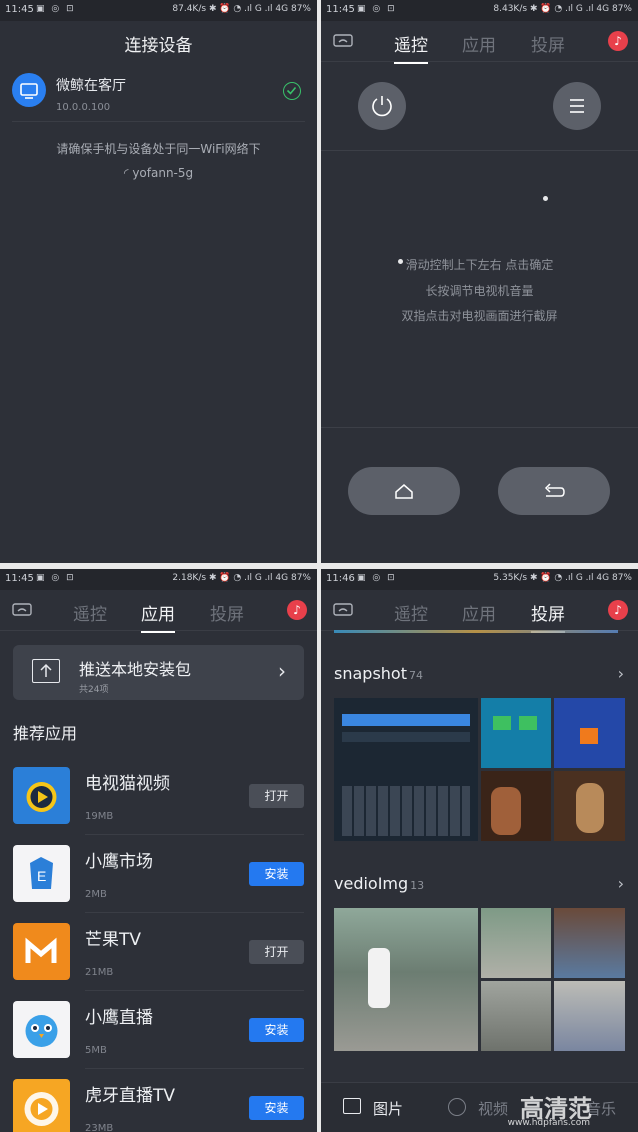 The image size is (638, 1132). I want to click on app-size: 5MB, so click(96, 1050).